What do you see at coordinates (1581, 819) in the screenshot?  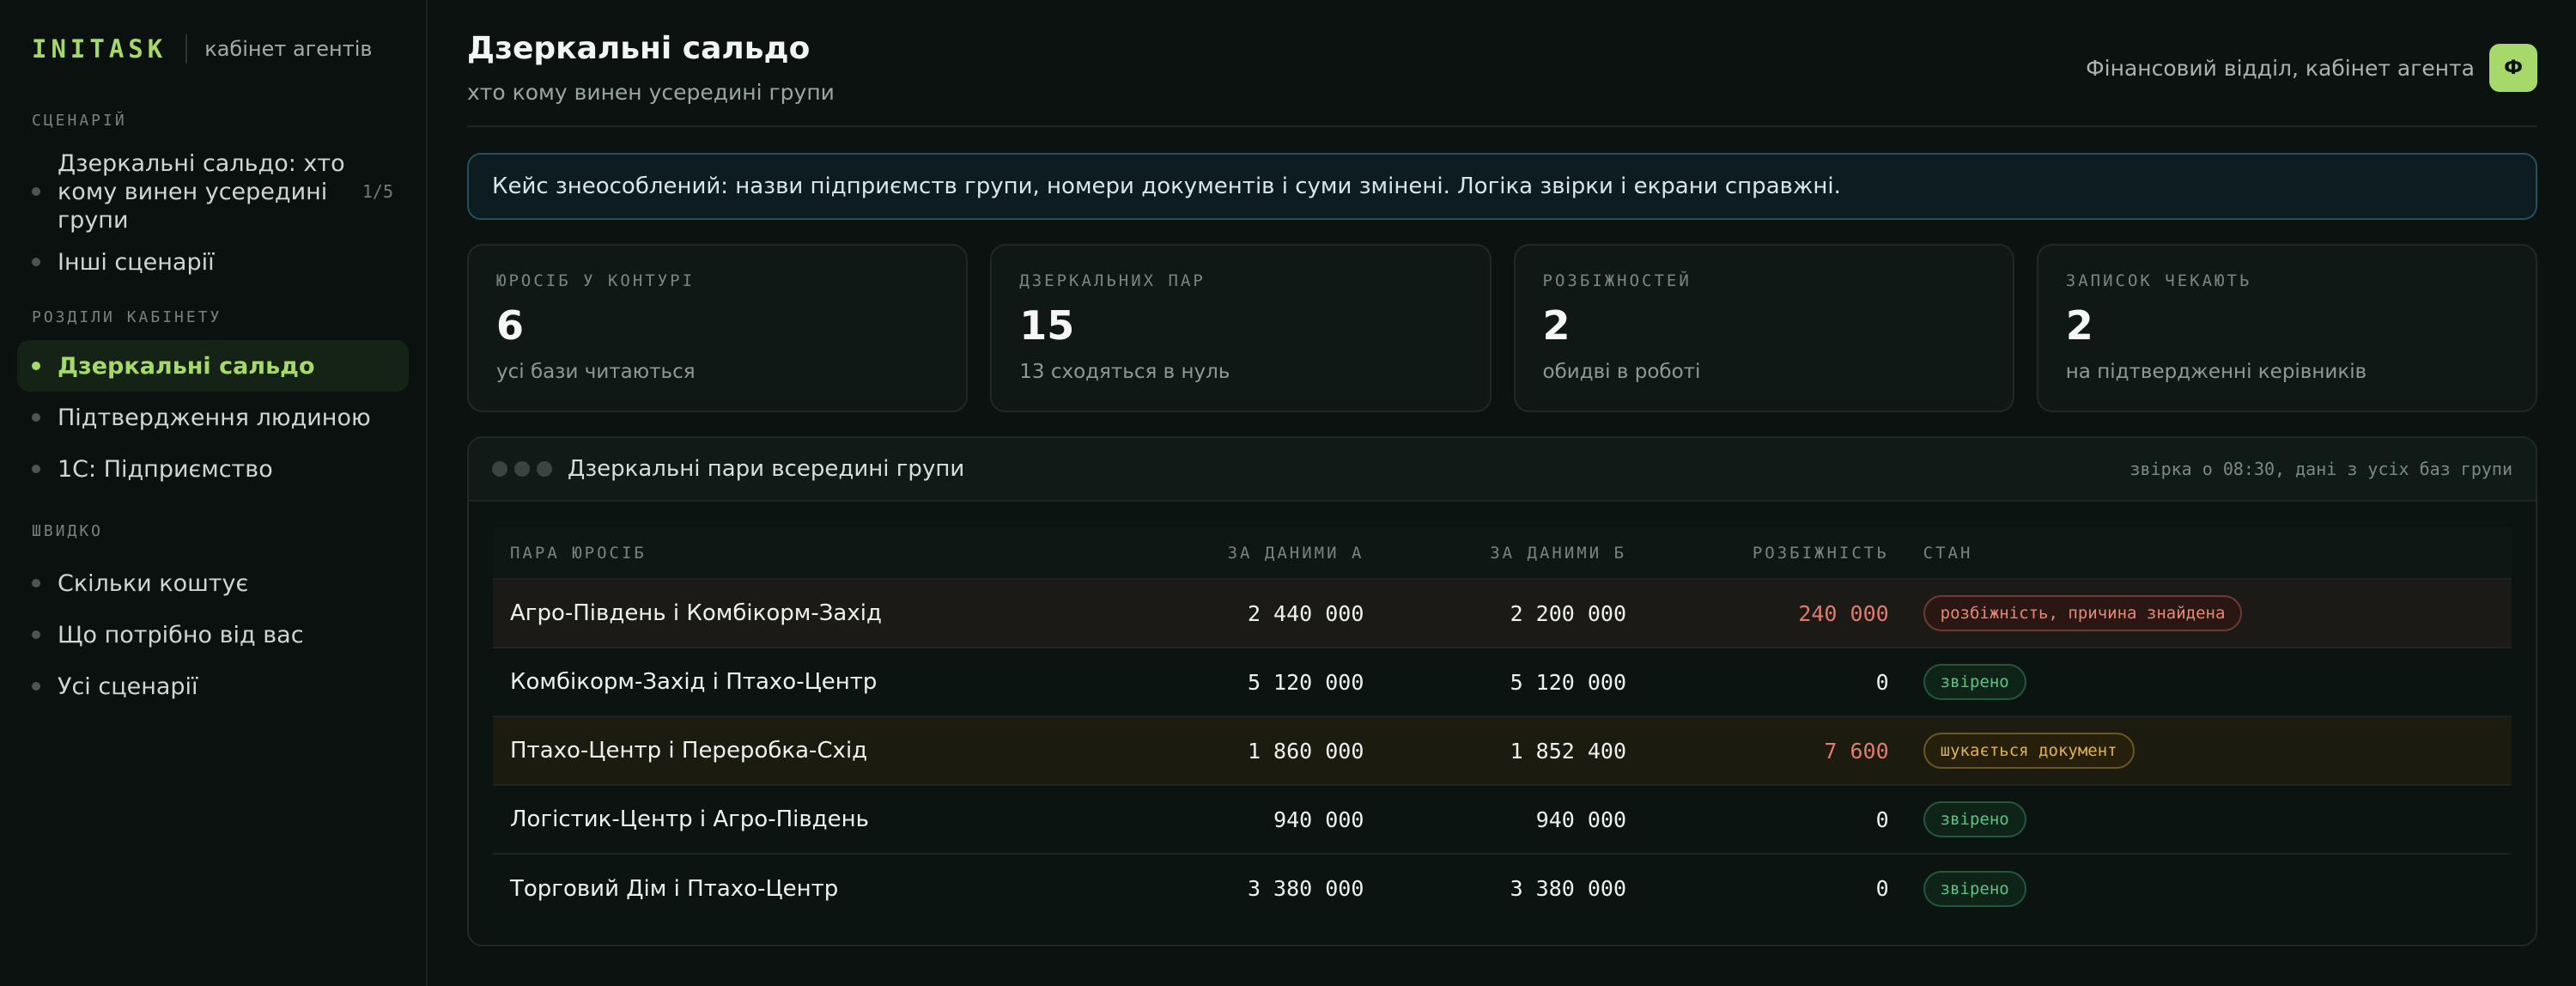 I see `amount-b: 940 000` at bounding box center [1581, 819].